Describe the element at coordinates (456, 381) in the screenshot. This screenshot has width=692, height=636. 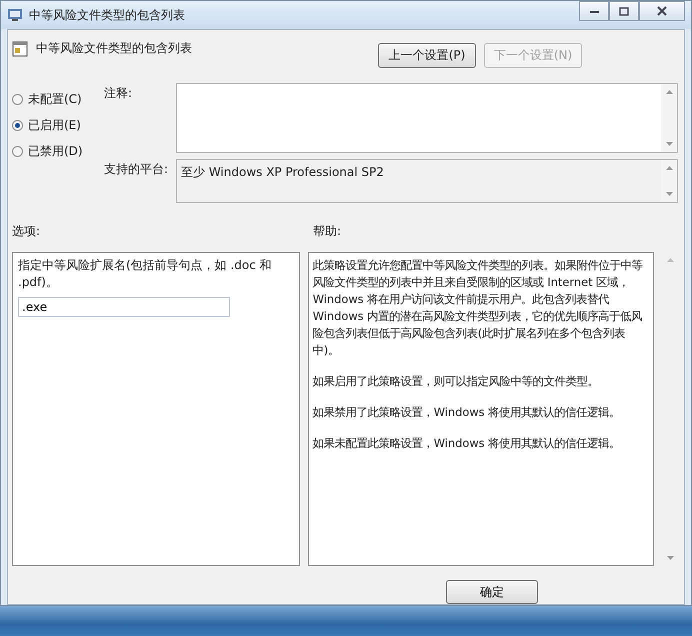
I see `help-paragraph: 如果启用了此策略设置，则可以指定风险中等的文件类型。` at that location.